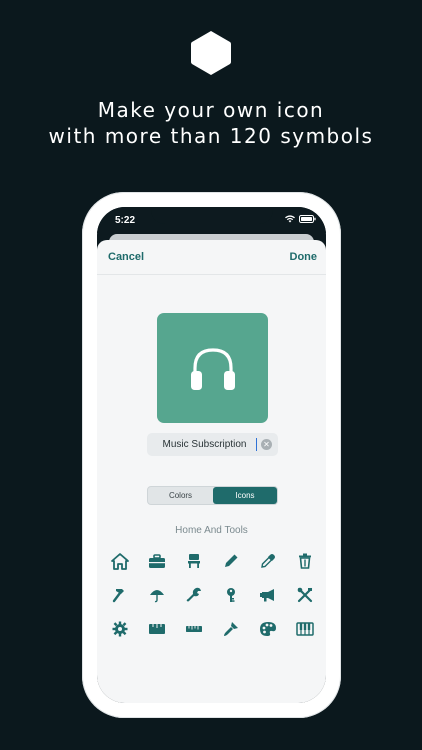  I want to click on status-bar: 5:22, so click(211, 220).